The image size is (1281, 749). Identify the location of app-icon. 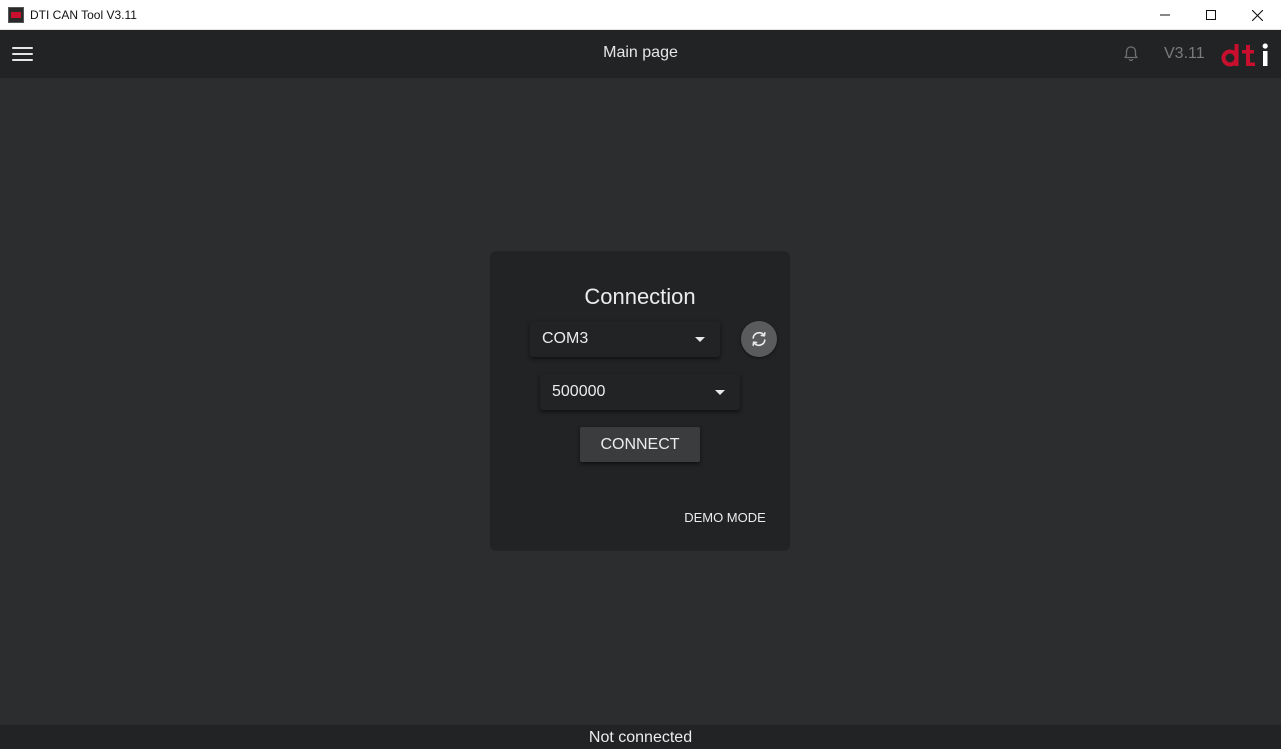
(16, 14).